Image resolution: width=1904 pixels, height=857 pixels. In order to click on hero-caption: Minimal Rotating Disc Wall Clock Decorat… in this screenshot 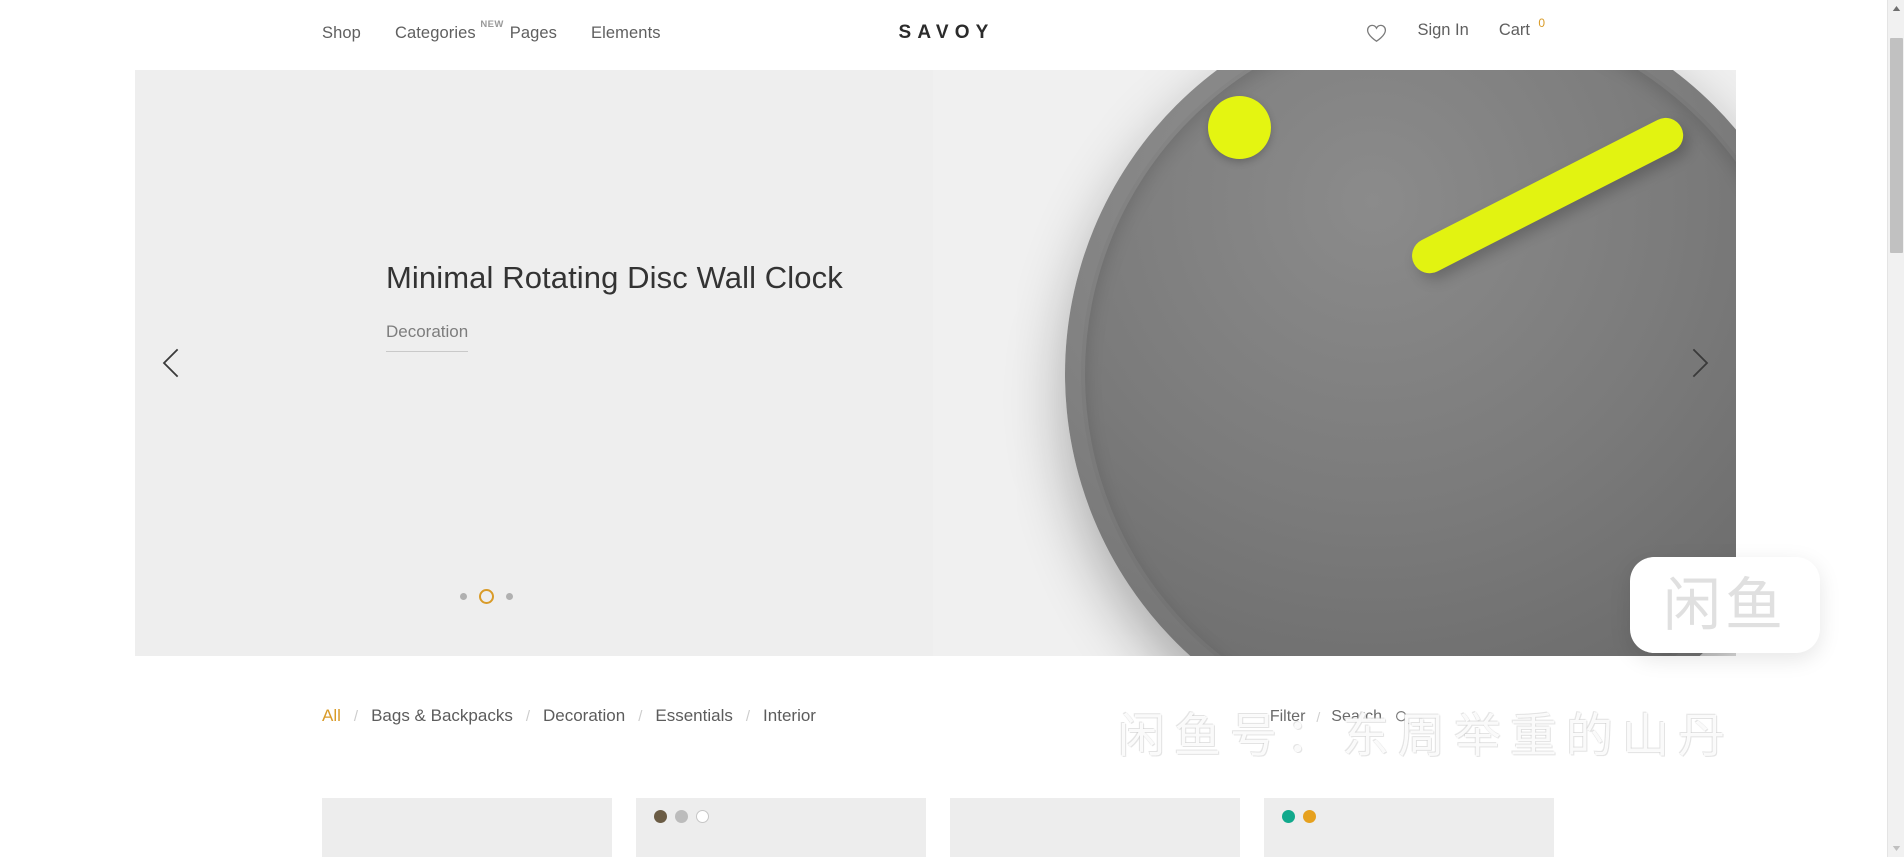, I will do `click(621, 305)`.